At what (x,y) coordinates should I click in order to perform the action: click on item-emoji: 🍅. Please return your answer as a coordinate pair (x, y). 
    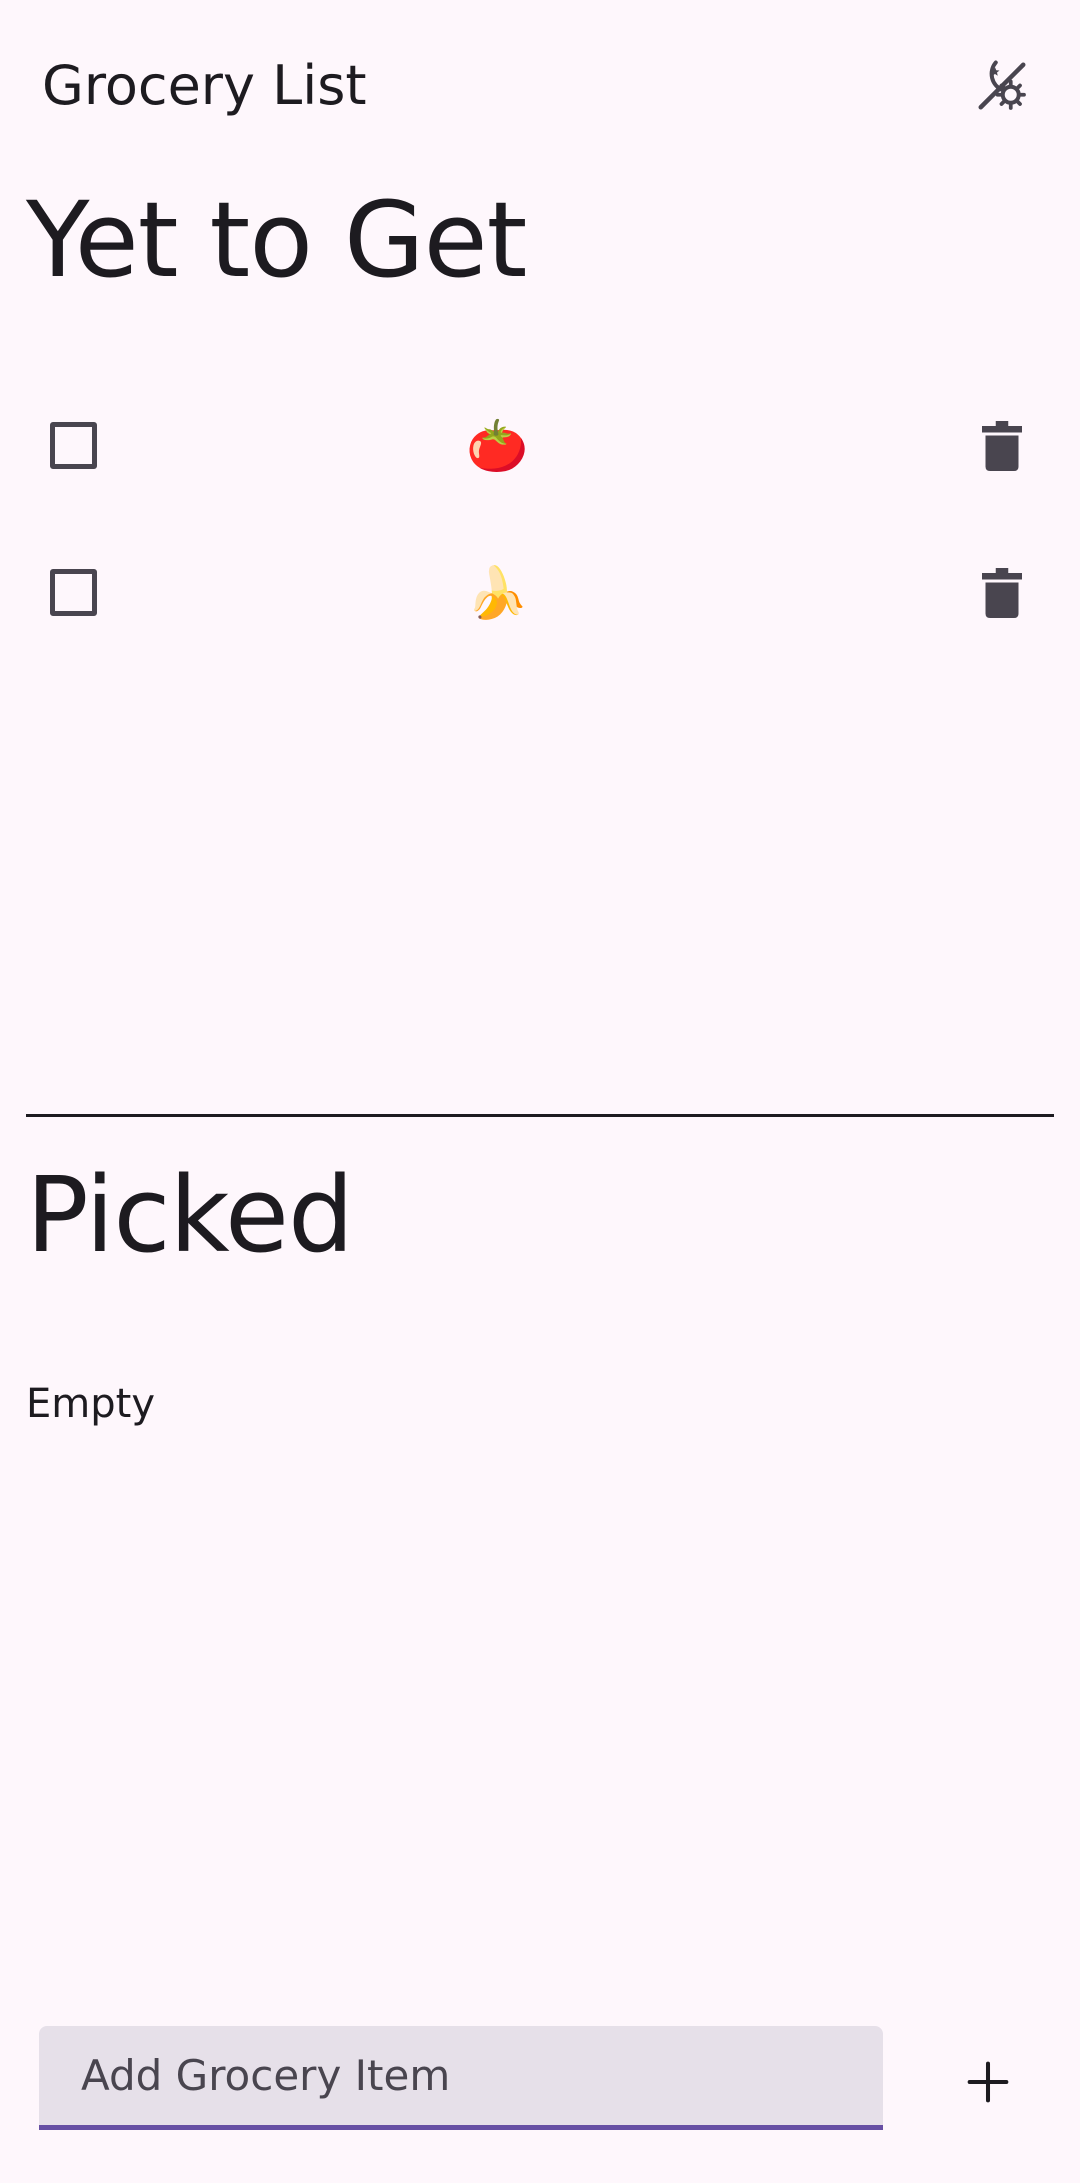
    Looking at the image, I should click on (497, 446).